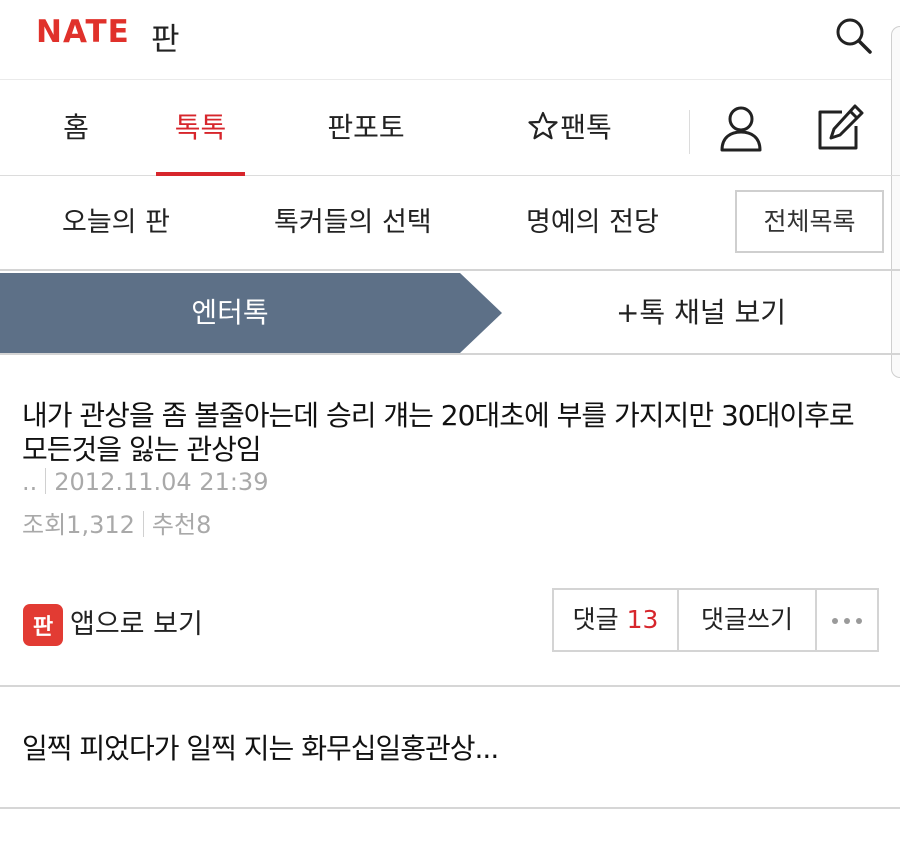  I want to click on post-date: 2012.11.04 21:39, so click(161, 482).